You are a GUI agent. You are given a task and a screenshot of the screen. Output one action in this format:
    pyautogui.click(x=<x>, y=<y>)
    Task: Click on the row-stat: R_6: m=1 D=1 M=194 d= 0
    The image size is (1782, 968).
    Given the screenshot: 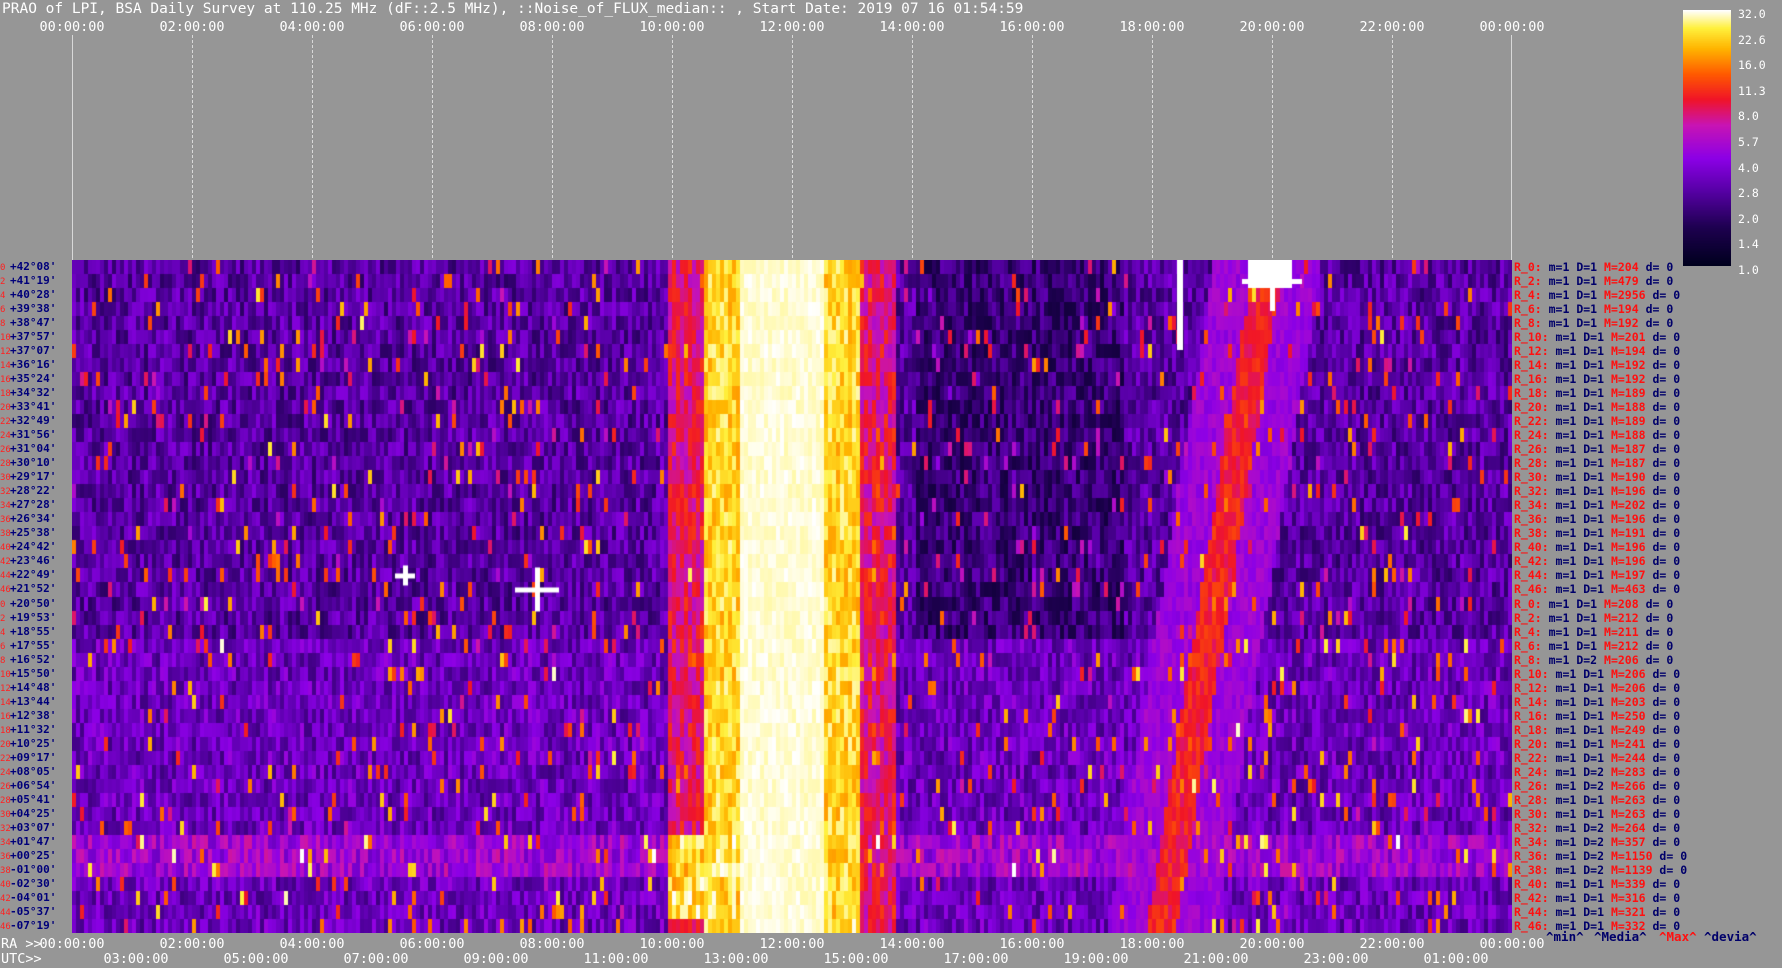 What is the action you would take?
    pyautogui.click(x=1593, y=309)
    